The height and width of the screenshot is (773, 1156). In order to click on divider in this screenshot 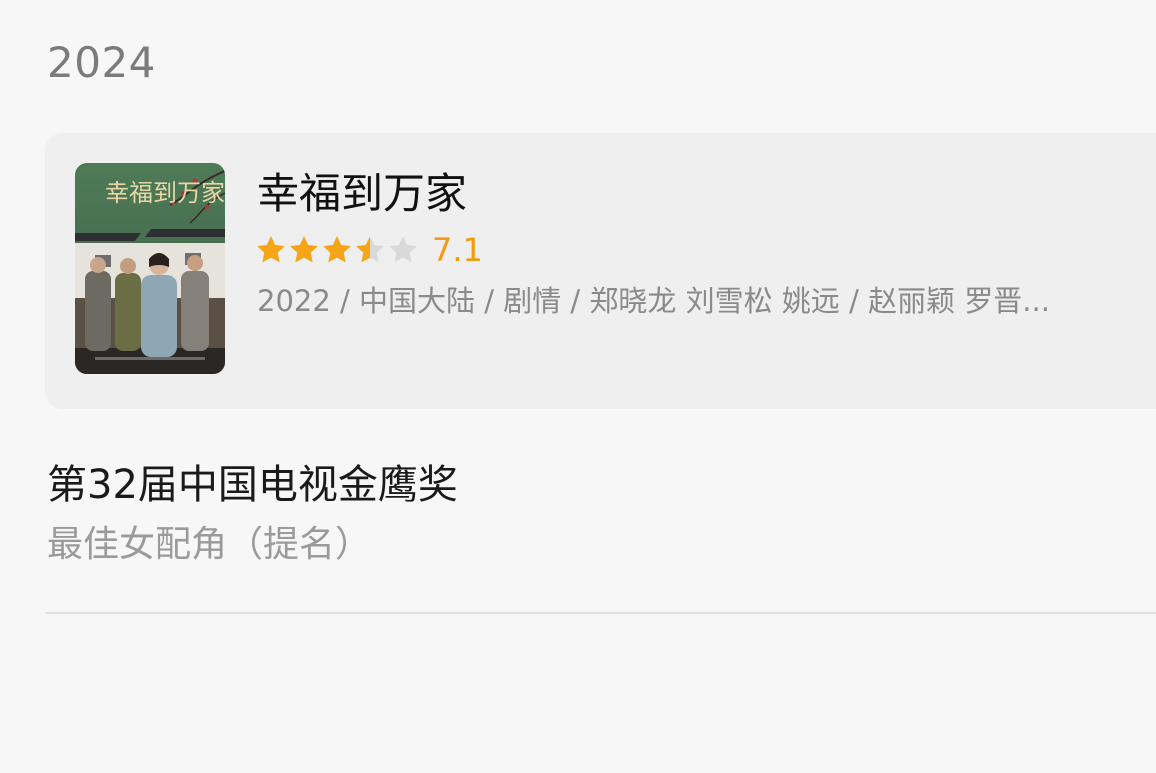, I will do `click(600, 613)`.